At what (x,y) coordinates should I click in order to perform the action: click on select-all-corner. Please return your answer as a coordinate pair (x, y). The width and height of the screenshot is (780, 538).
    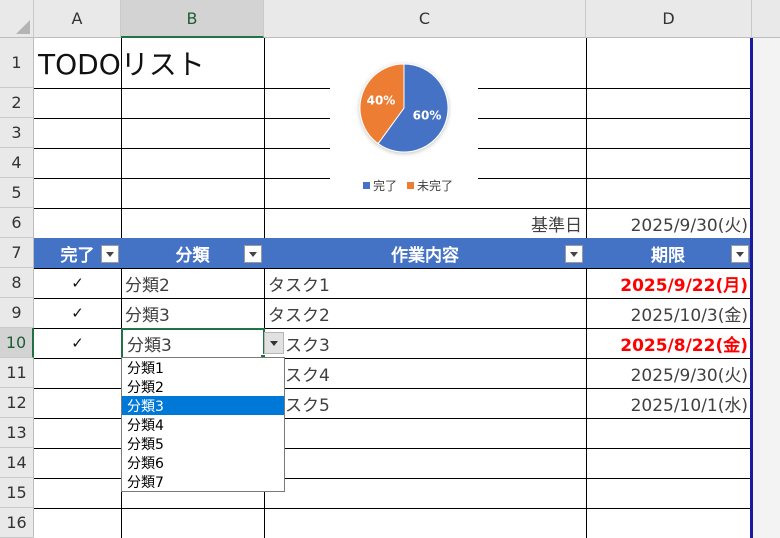
    Looking at the image, I should click on (17, 19).